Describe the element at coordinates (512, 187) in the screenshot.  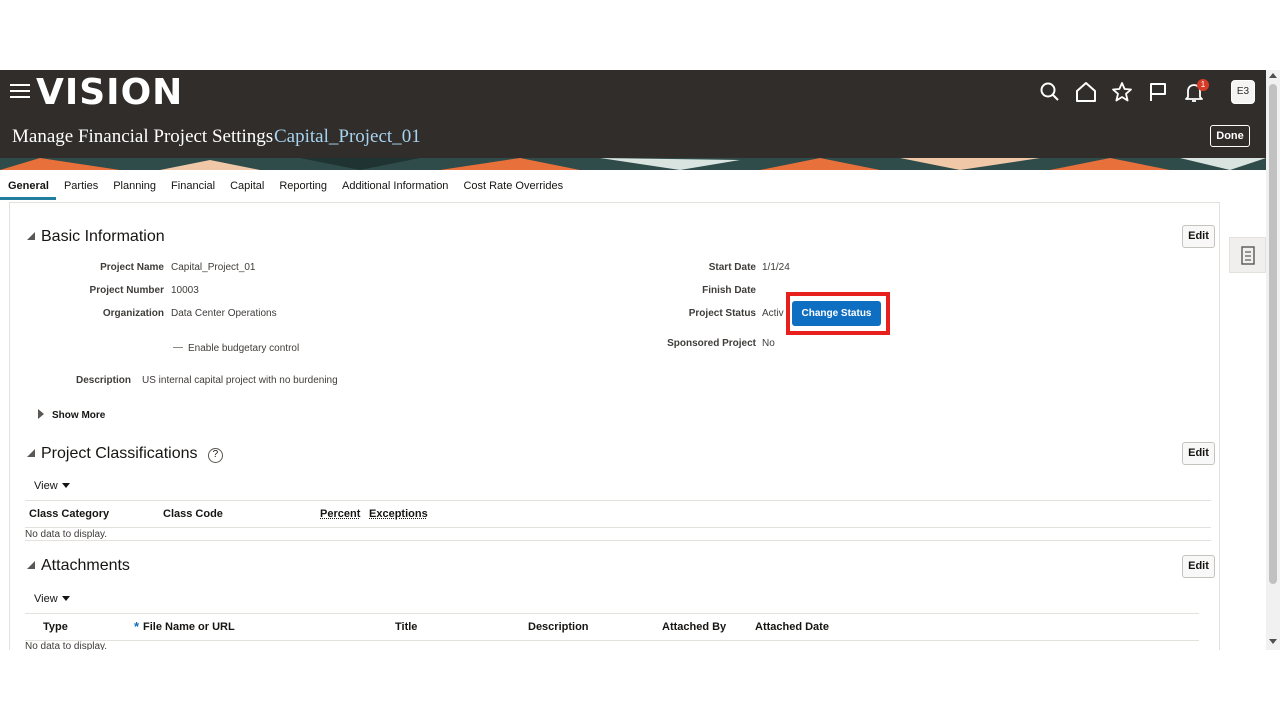
I see `tab-cost-rate-overrides: Cost Rate Overrides` at that location.